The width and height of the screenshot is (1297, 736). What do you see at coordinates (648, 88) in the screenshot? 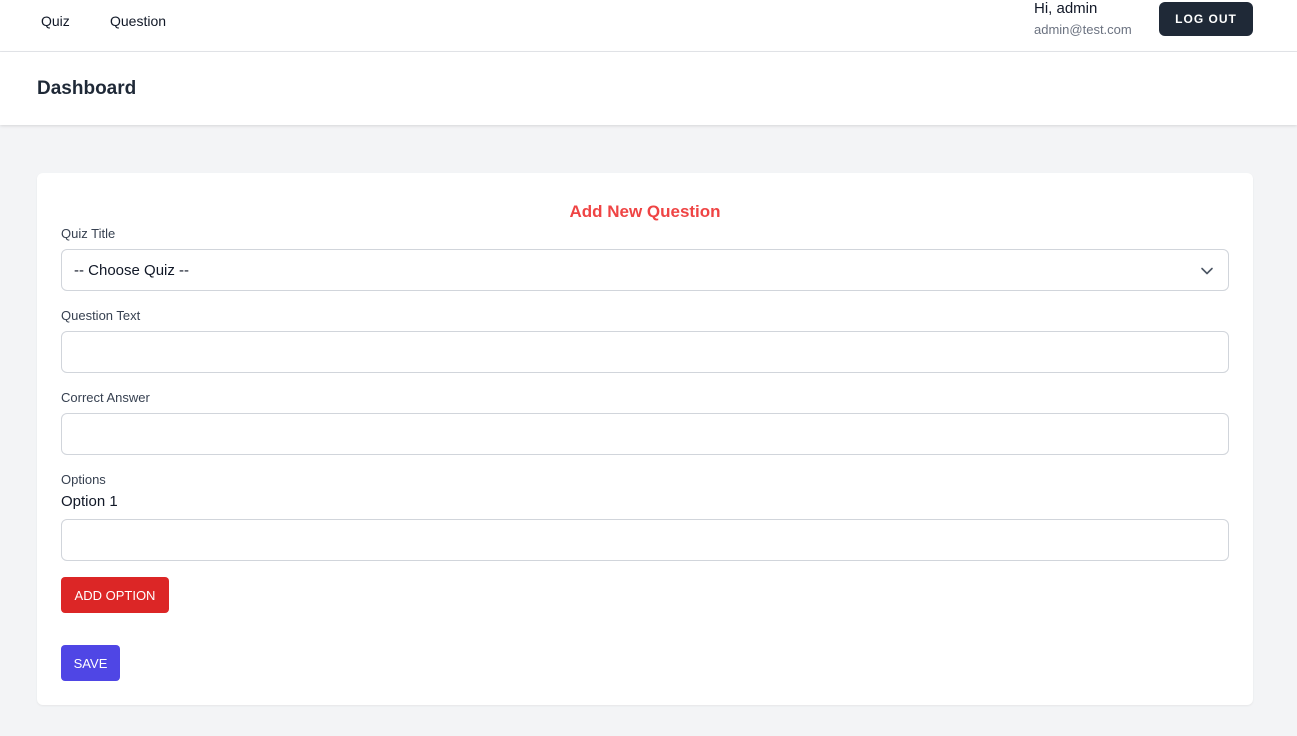
I see `page-header: Dashboard` at bounding box center [648, 88].